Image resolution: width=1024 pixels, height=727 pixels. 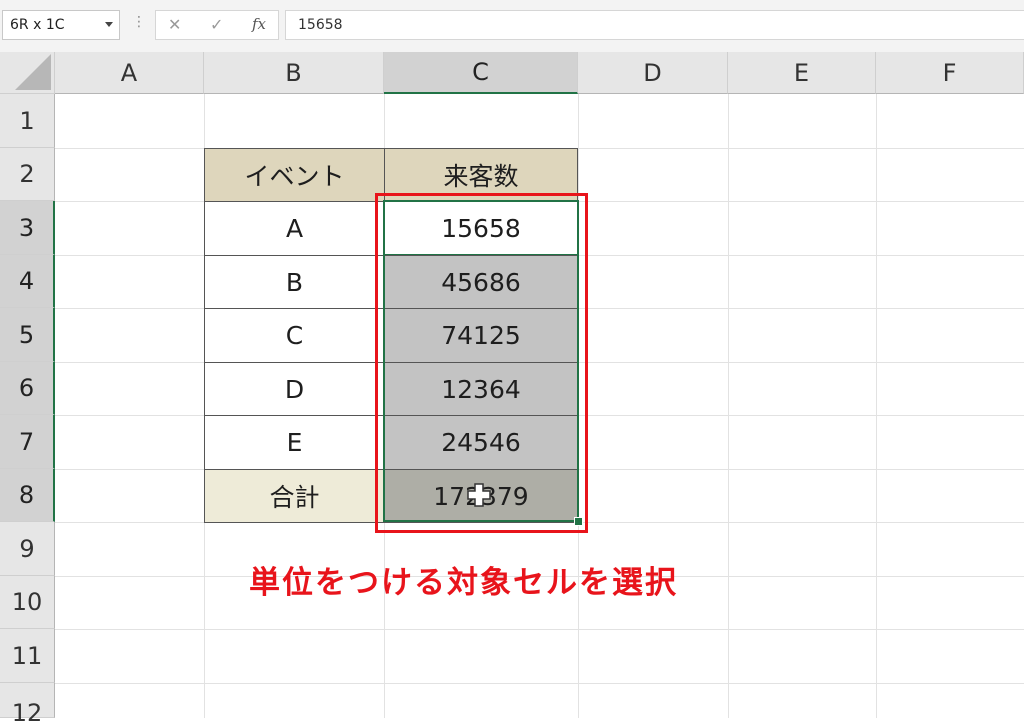 I want to click on row-header-5: 5, so click(x=27, y=335).